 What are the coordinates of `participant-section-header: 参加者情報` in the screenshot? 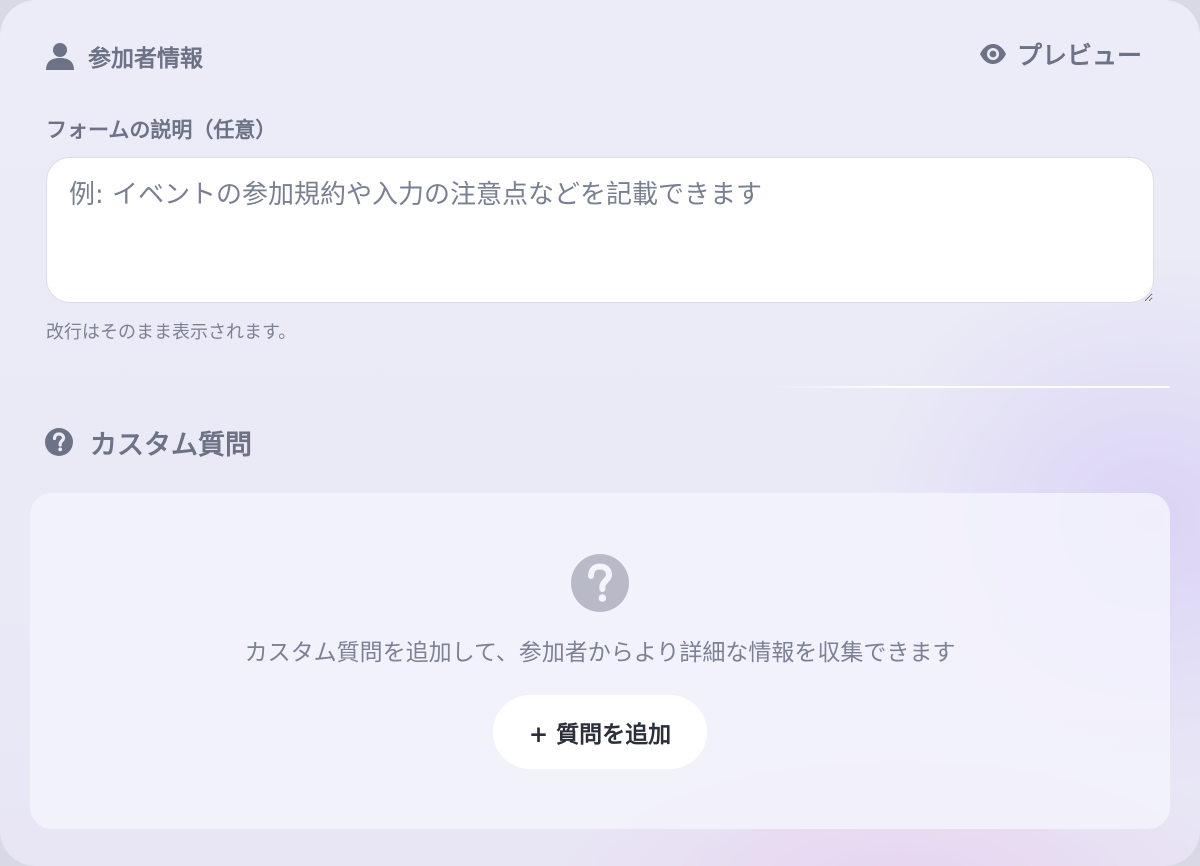 It's located at (123, 56).